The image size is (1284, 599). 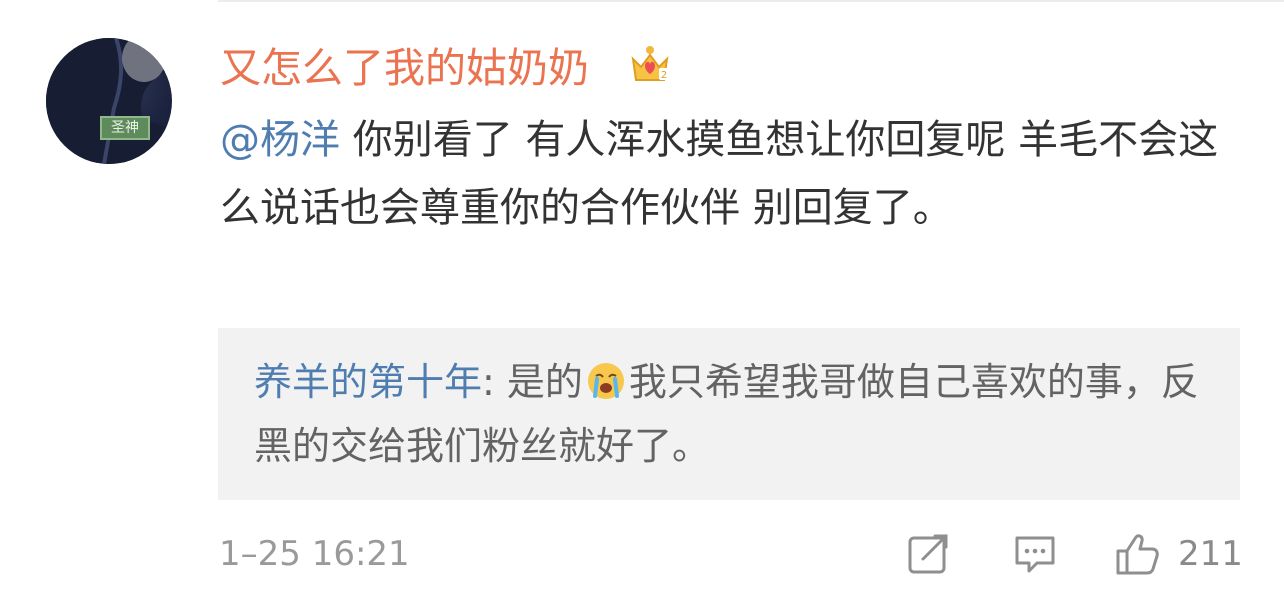 What do you see at coordinates (1210, 554) in the screenshot?
I see `like-count: 211` at bounding box center [1210, 554].